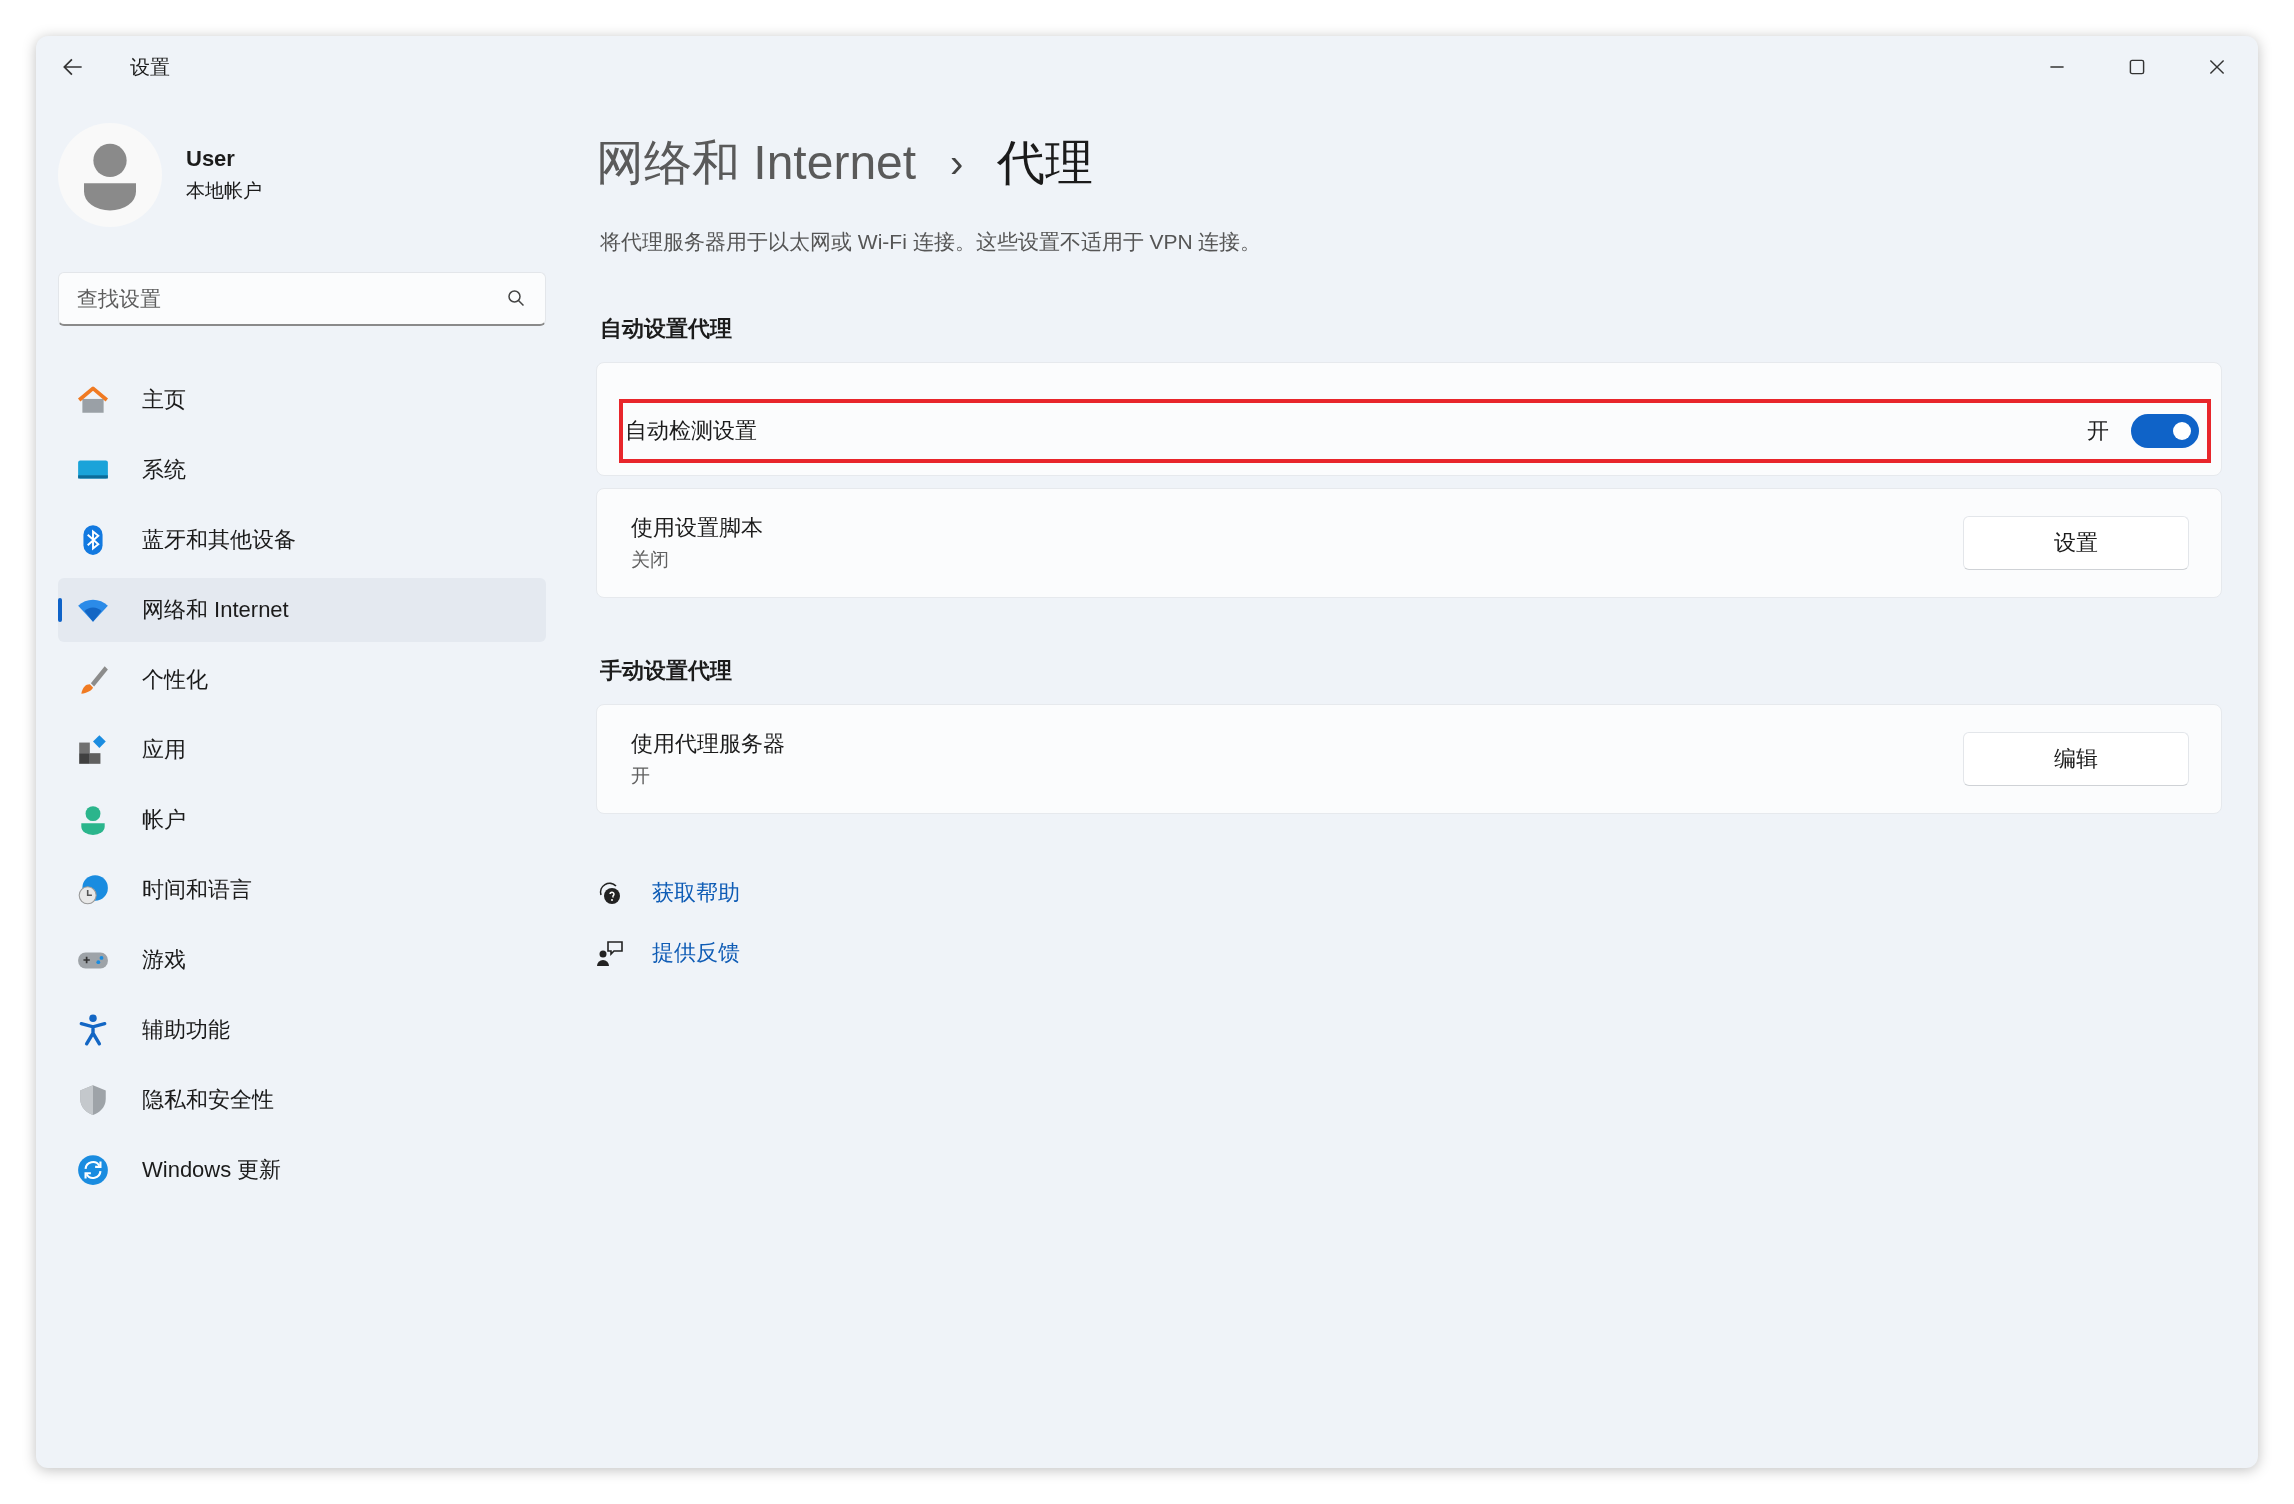  I want to click on window-title: 设置, so click(150, 67).